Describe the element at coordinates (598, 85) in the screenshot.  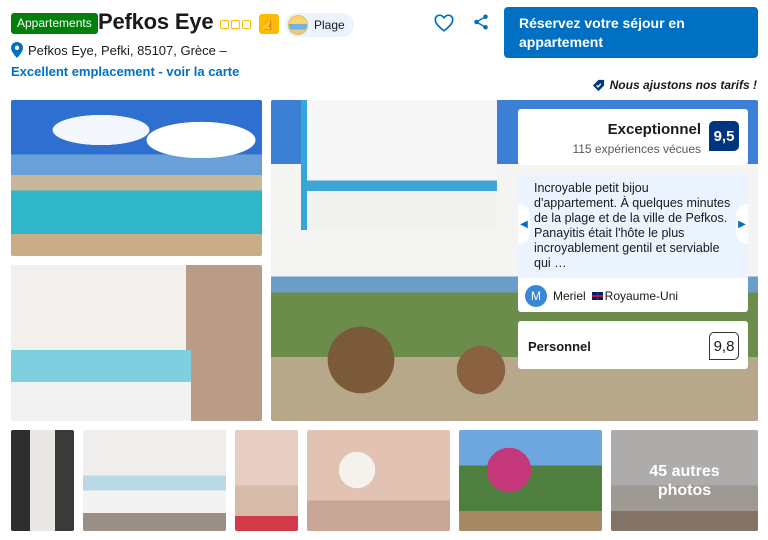
I see `price-tag-icon` at that location.